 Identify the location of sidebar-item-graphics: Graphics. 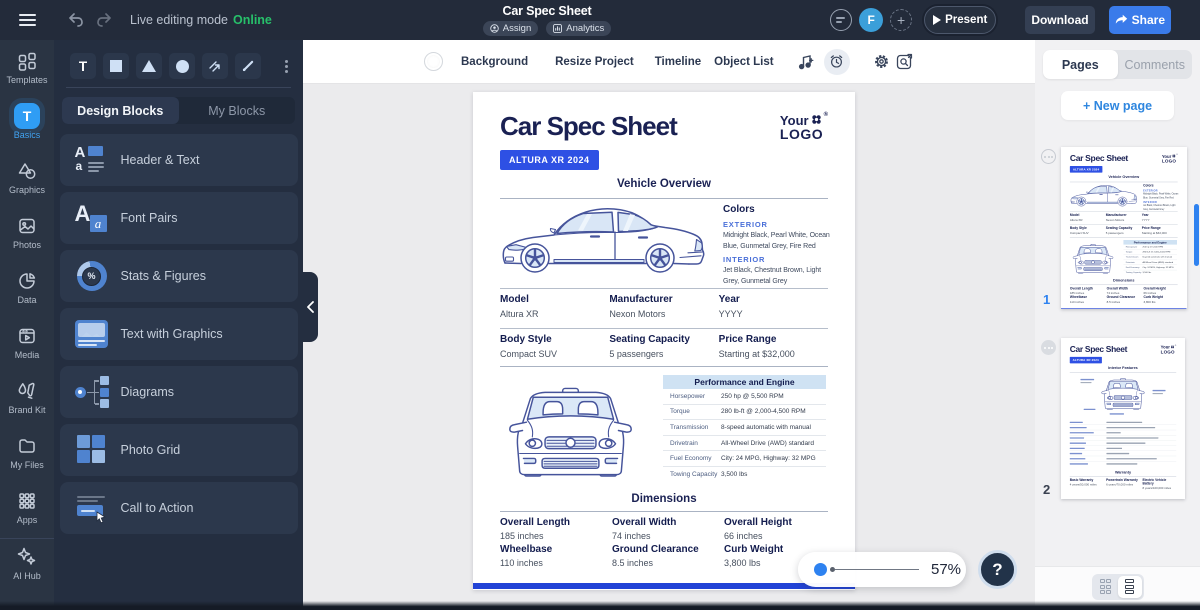
(27, 177).